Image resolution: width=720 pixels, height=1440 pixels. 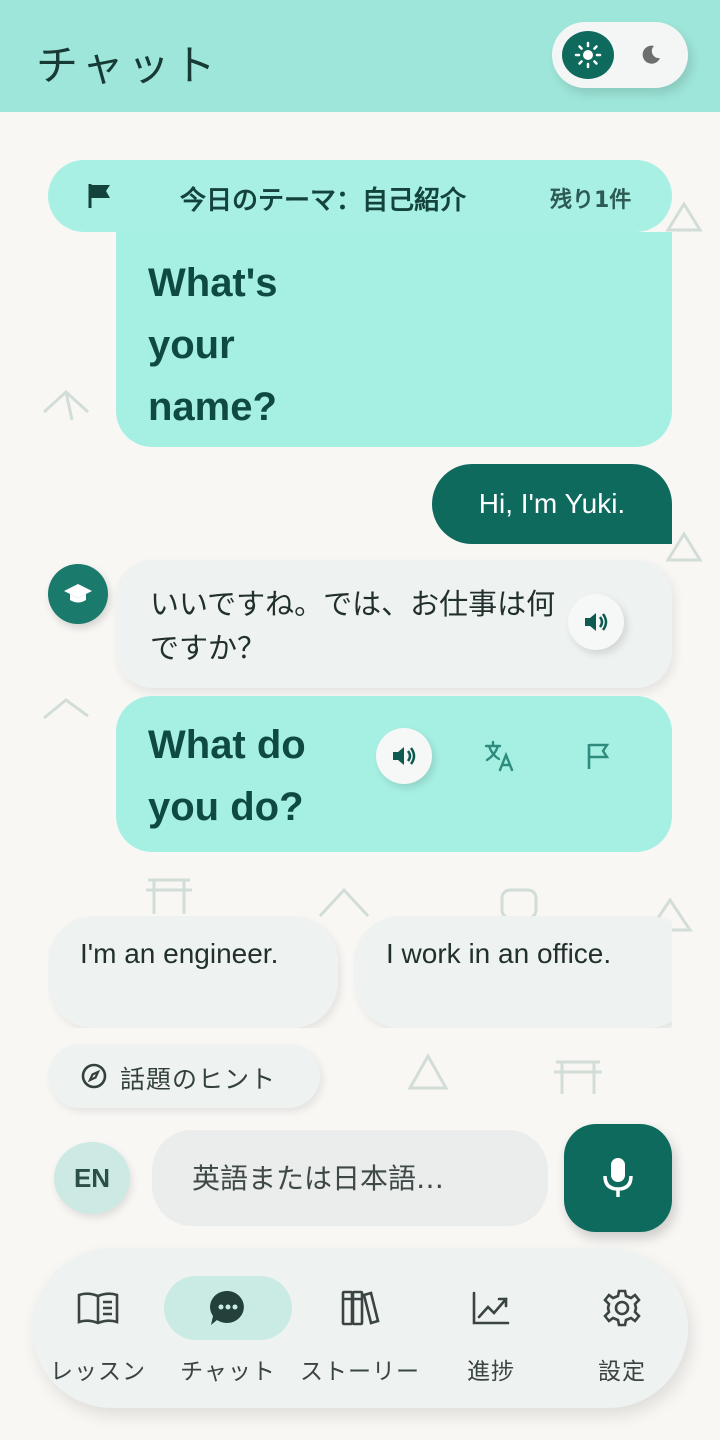 I want to click on language-toggle-button: EN, so click(x=92, y=1178).